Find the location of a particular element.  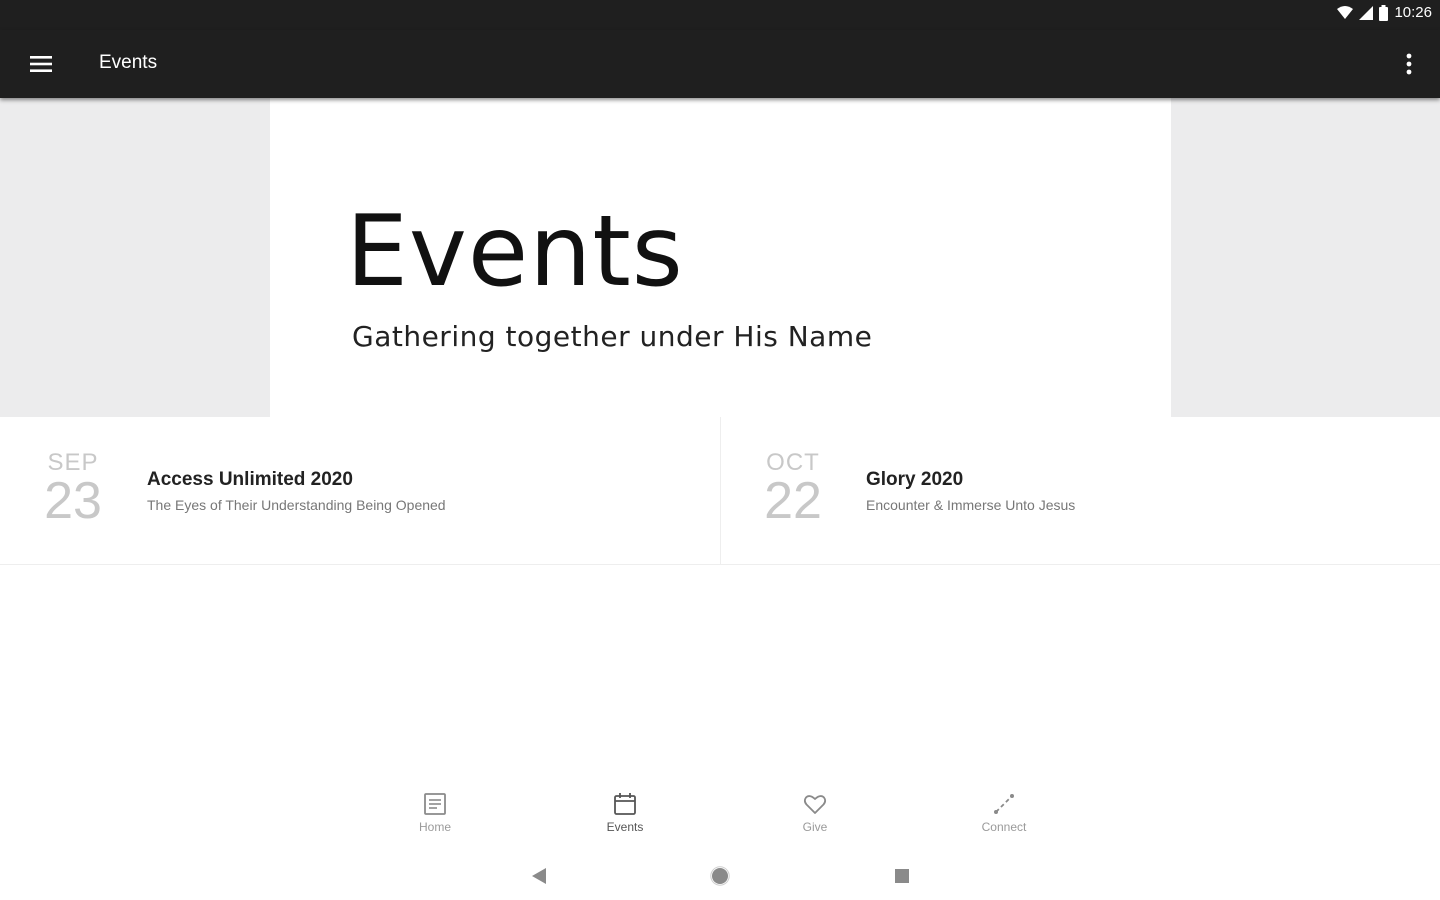

nav-events: Events is located at coordinates (625, 818).